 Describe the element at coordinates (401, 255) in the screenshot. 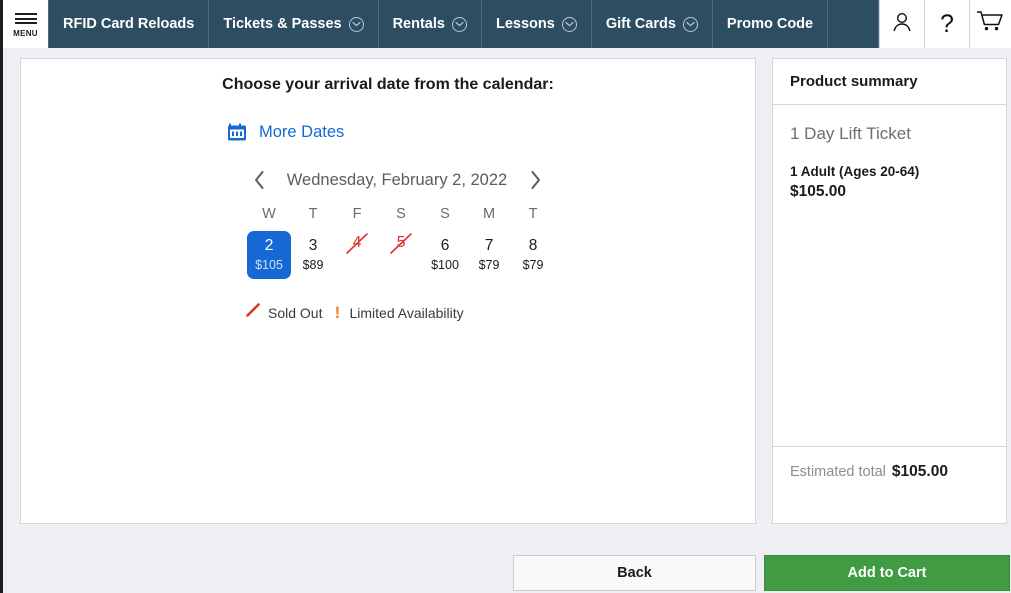

I see `calendar-day-5-soldout: 5` at that location.